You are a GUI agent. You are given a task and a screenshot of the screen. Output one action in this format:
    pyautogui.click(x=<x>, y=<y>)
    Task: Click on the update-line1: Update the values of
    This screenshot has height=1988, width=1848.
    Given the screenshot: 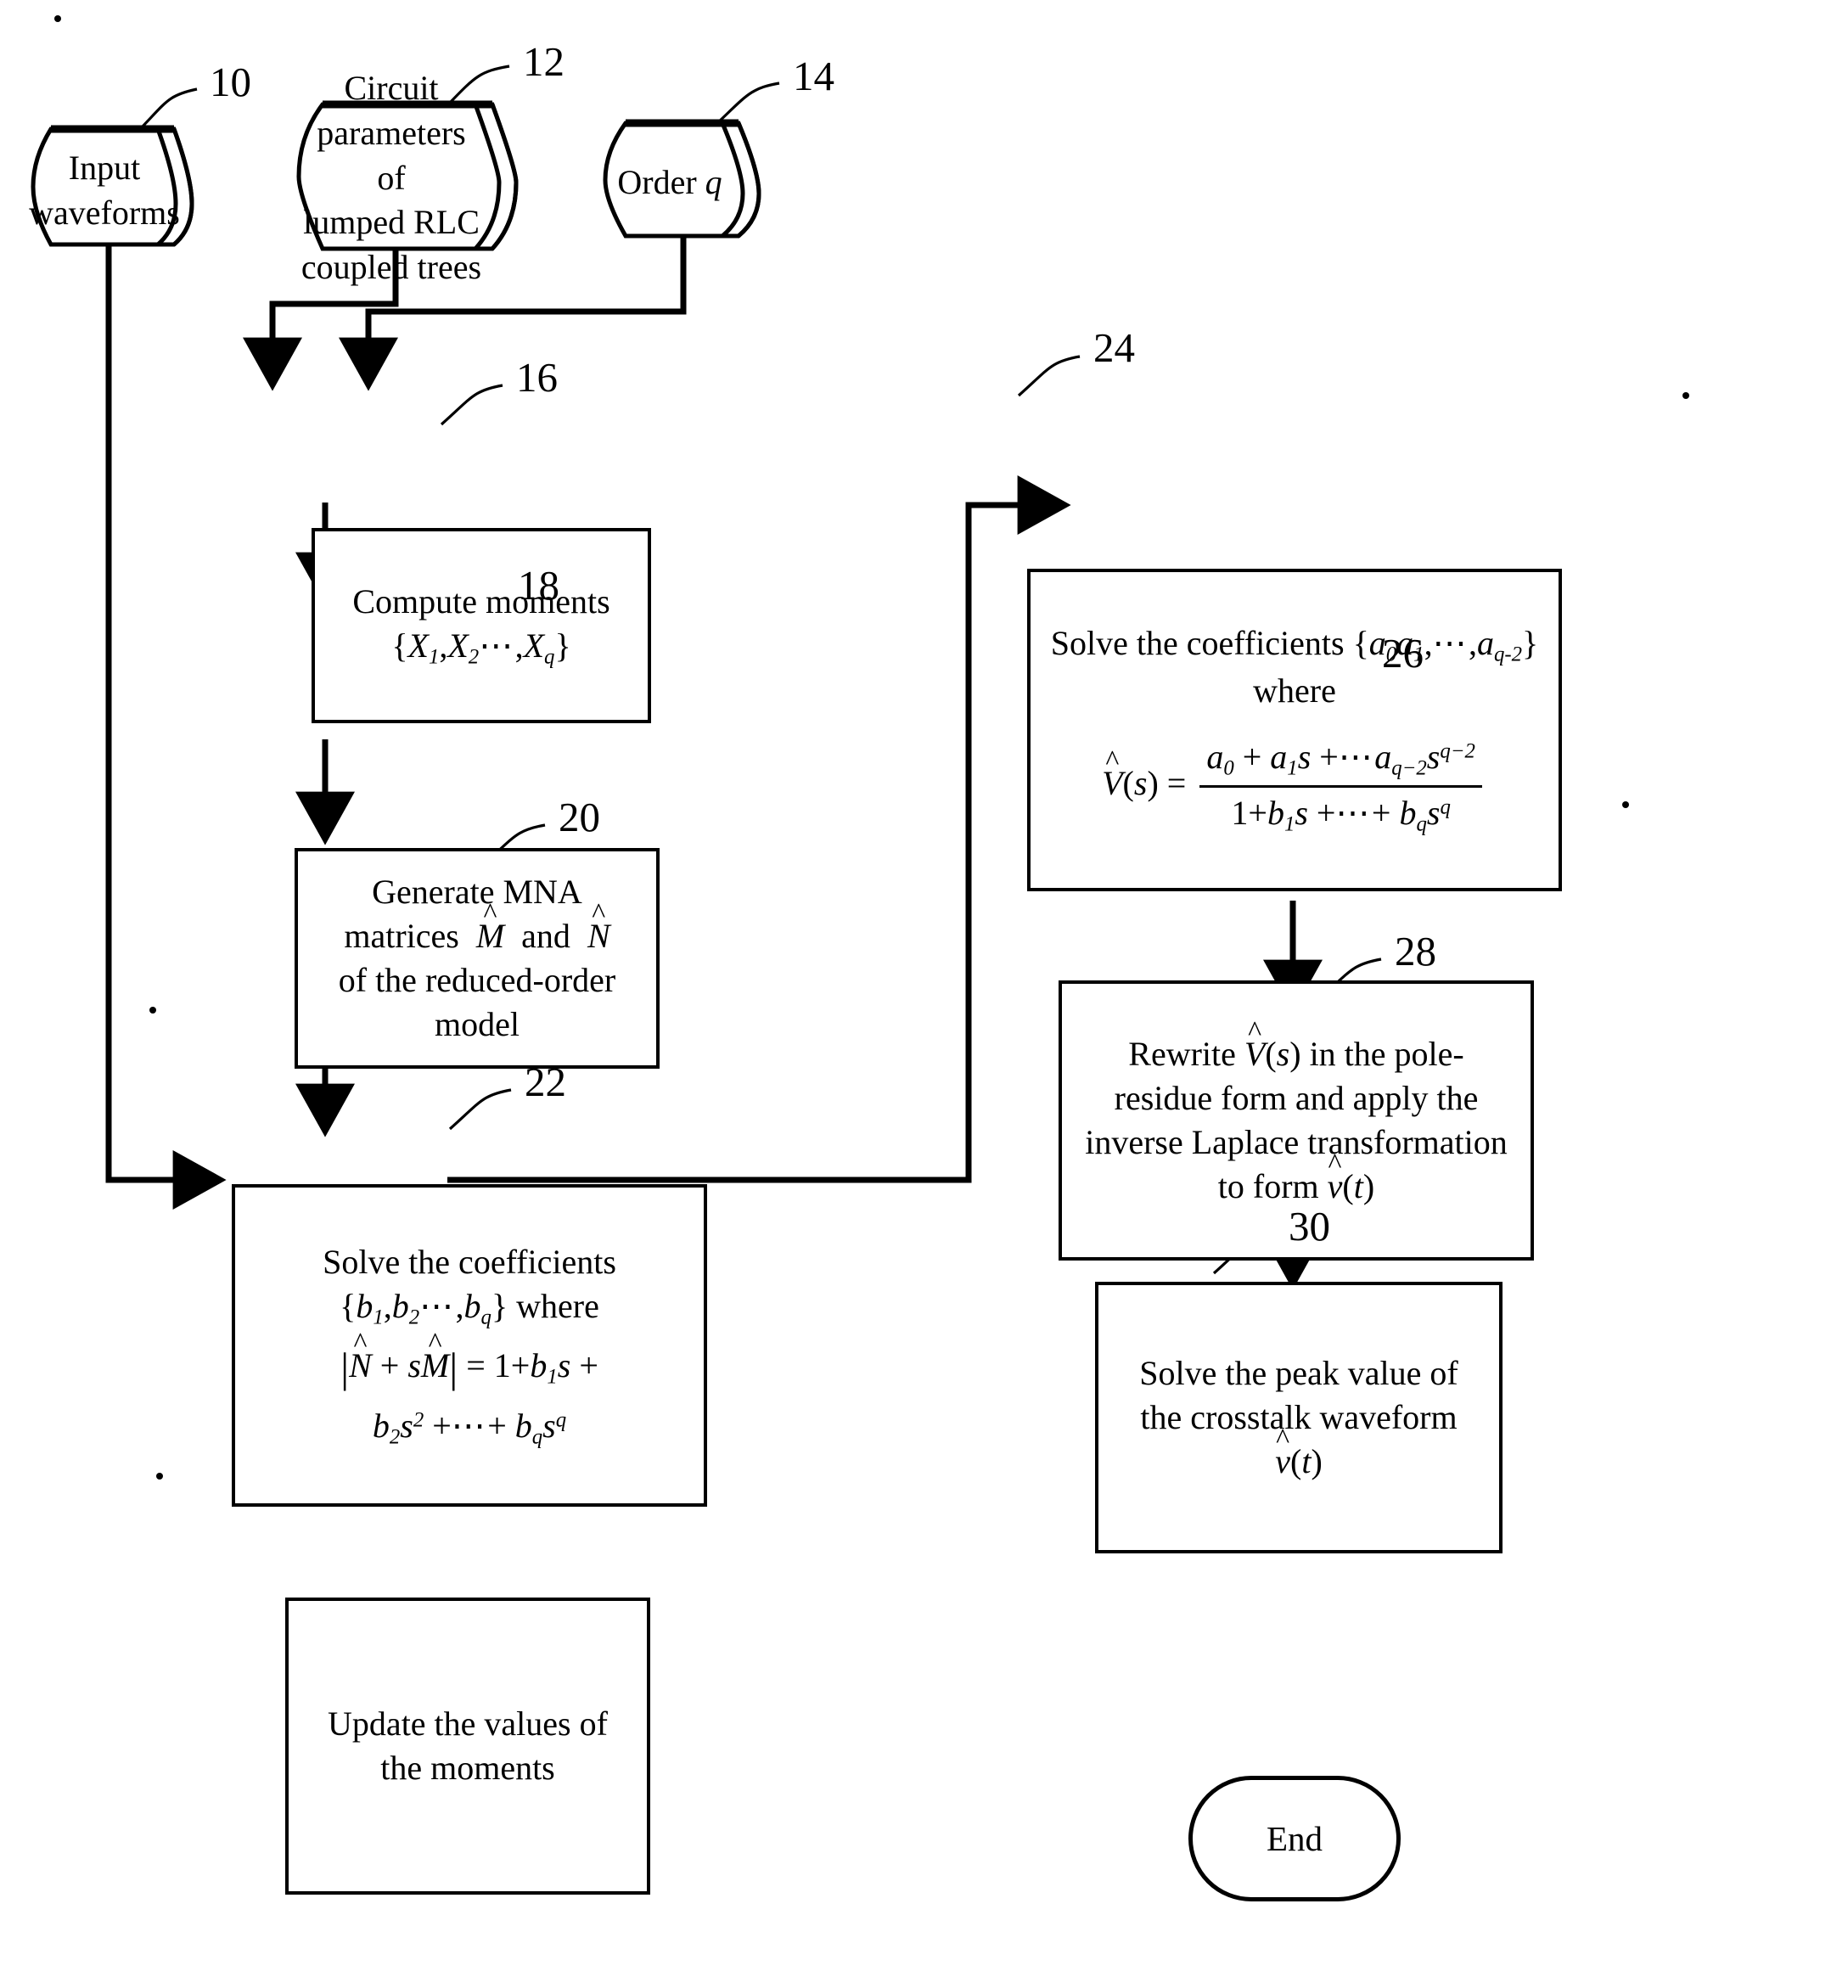 What is the action you would take?
    pyautogui.click(x=468, y=1723)
    